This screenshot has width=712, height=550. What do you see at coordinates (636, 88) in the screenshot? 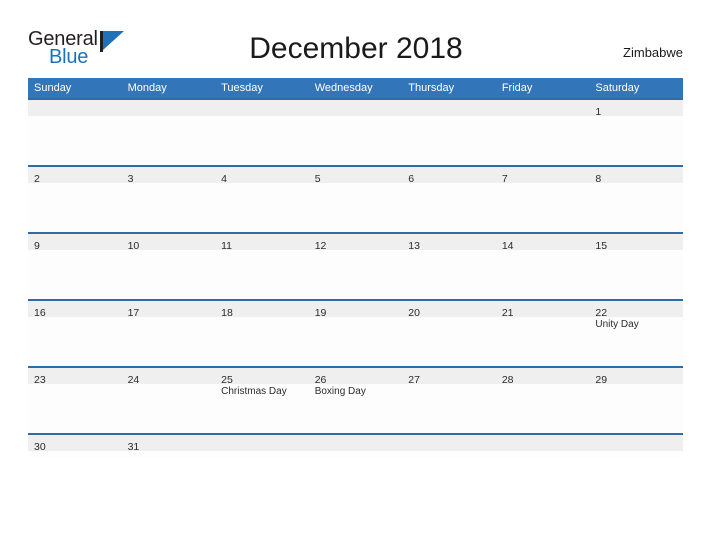
I see `weekday-header-saturday: Saturday` at bounding box center [636, 88].